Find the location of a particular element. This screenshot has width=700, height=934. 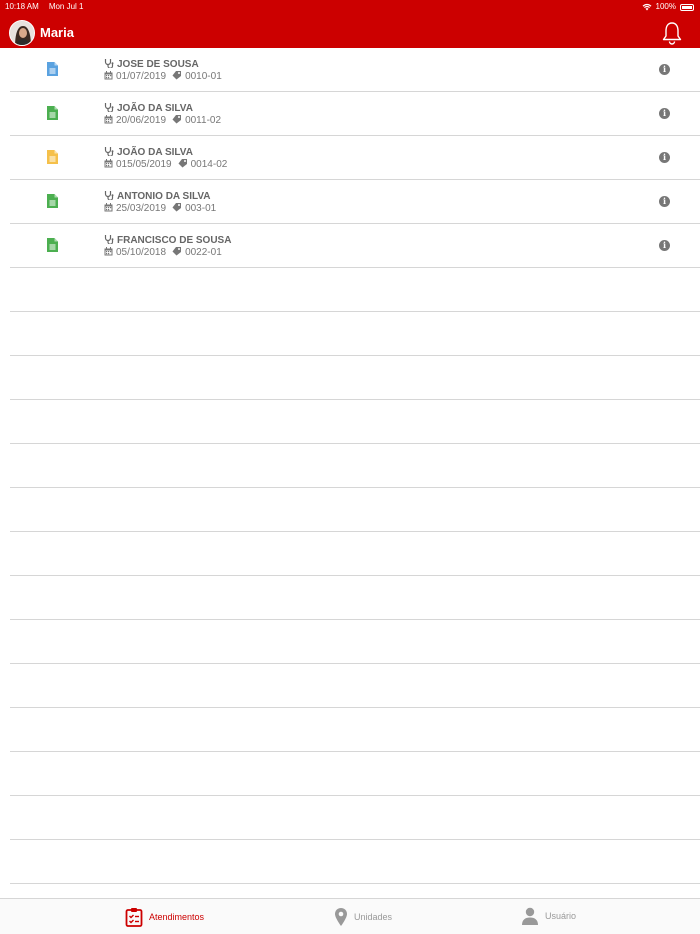

battery-icon is located at coordinates (687, 7).